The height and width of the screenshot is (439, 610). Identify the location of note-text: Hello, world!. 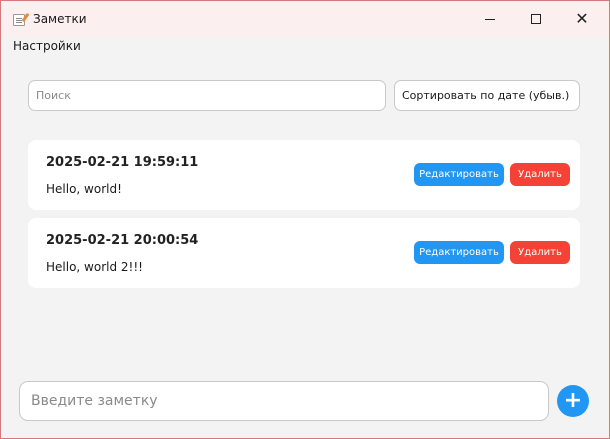
(84, 189).